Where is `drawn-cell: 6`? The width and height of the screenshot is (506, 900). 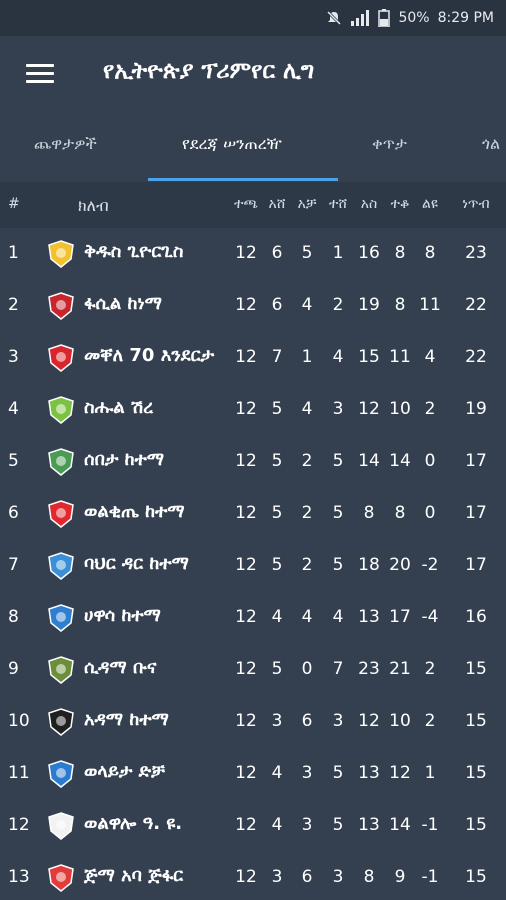
drawn-cell: 6 is located at coordinates (307, 877).